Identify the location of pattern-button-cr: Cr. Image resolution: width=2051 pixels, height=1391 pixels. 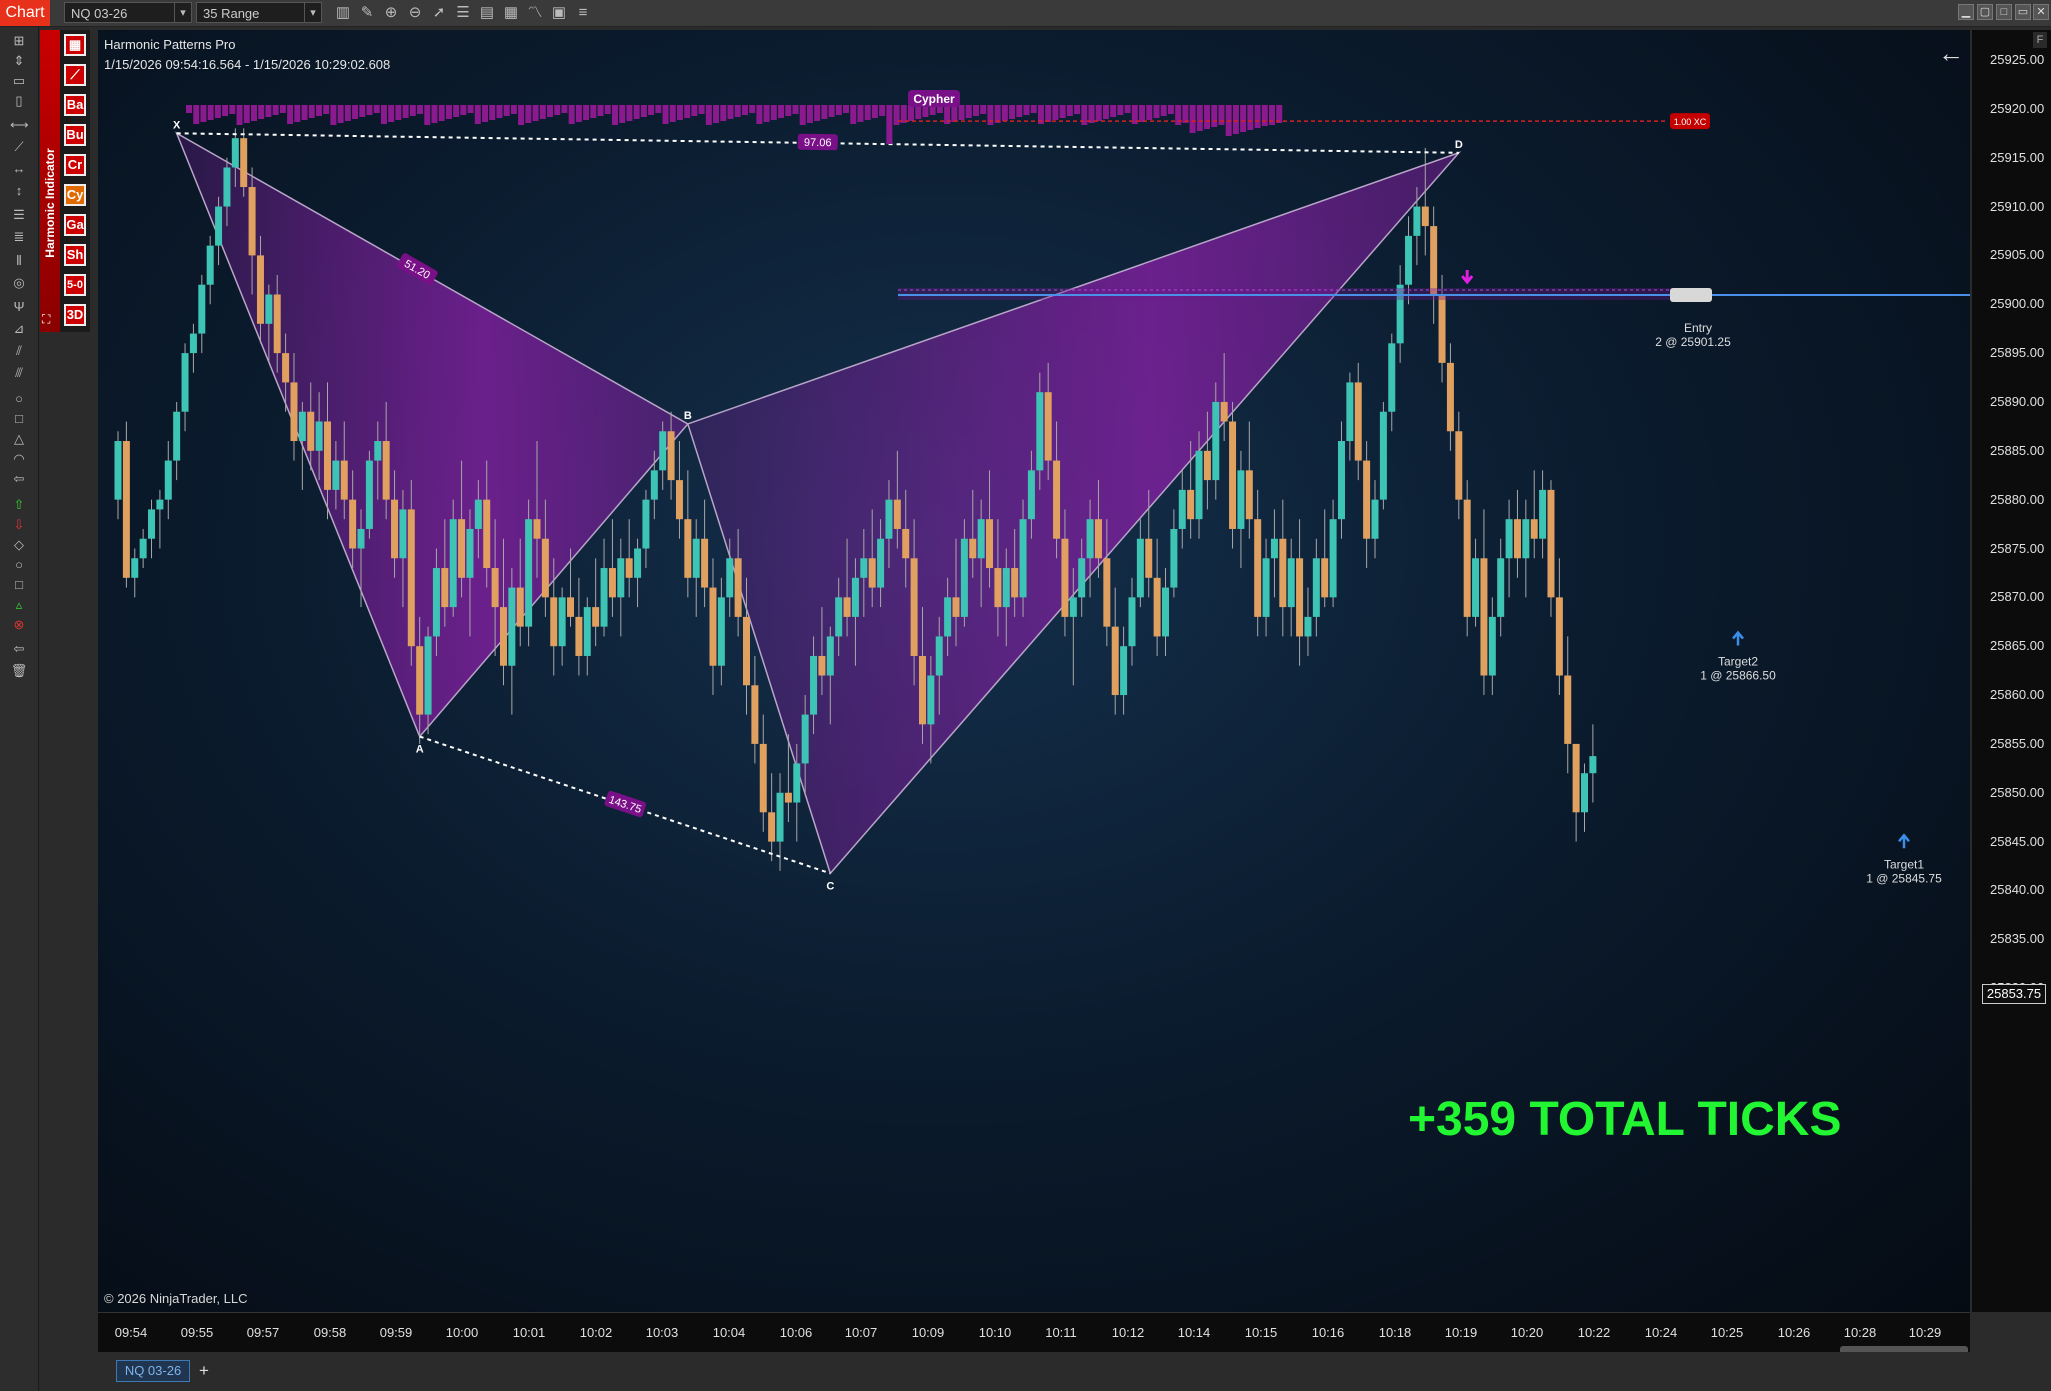
(75, 165).